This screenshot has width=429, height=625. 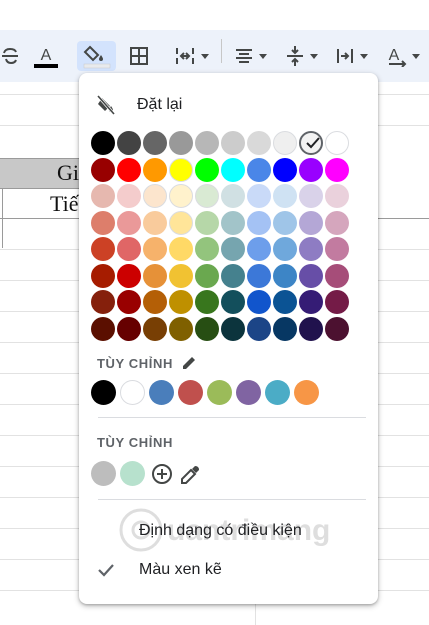 I want to click on strikethrough-button, so click(x=10, y=56).